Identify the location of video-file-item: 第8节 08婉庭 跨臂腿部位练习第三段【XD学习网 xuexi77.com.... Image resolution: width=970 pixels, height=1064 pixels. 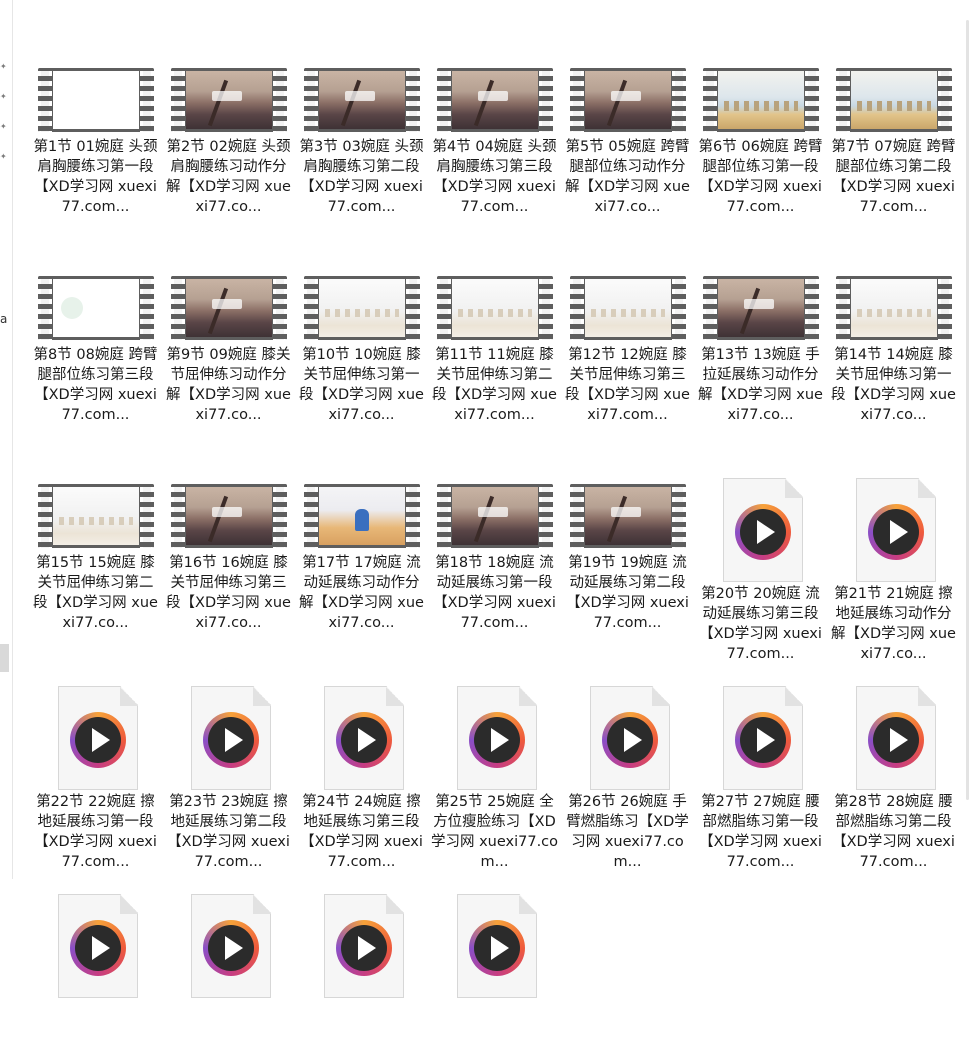
(95, 355).